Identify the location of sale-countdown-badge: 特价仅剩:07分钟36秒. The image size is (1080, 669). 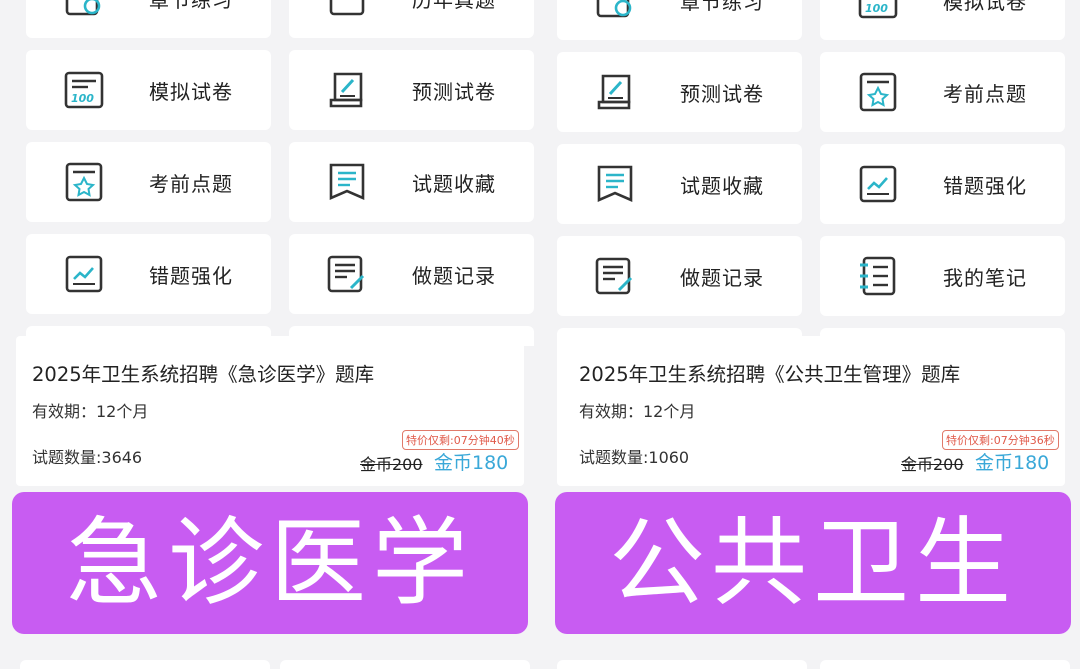
(1000, 440).